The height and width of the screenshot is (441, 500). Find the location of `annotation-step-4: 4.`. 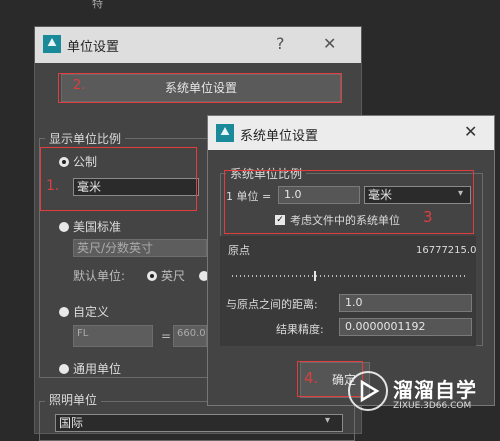

annotation-step-4: 4. is located at coordinates (311, 378).